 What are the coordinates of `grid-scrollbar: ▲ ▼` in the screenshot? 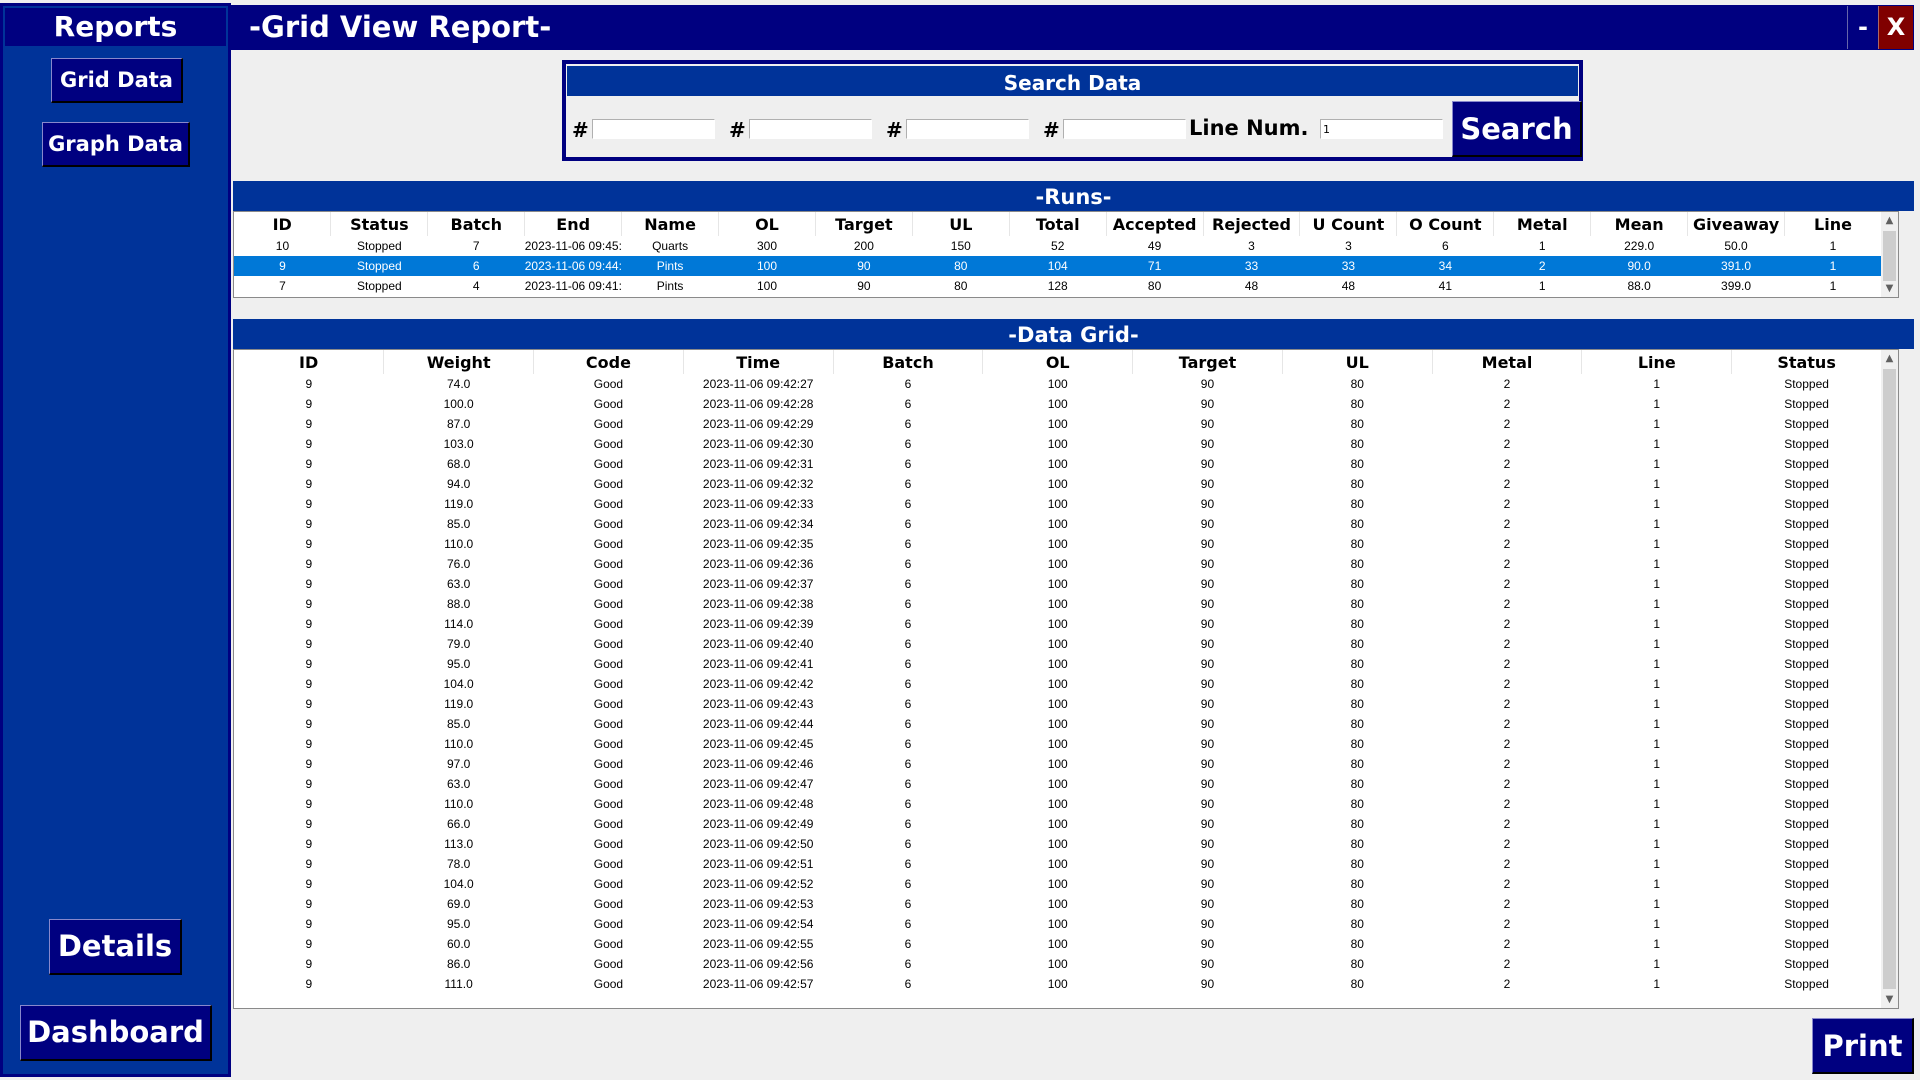 It's located at (1889, 679).